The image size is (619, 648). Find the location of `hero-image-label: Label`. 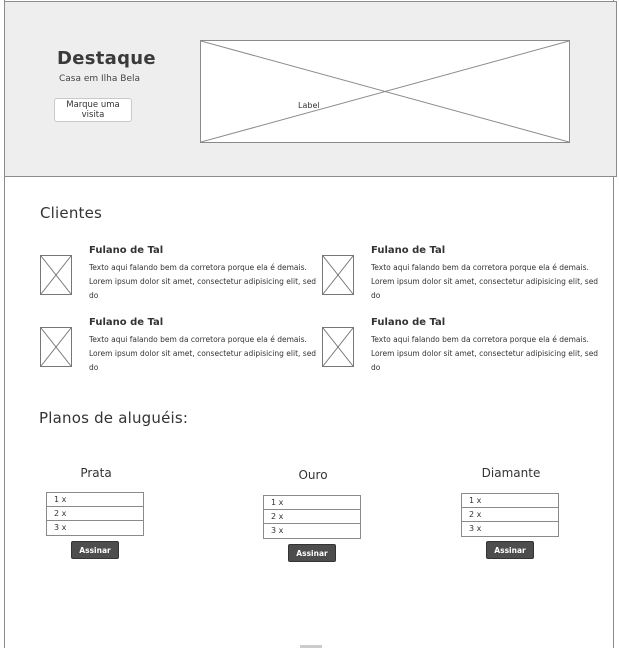

hero-image-label: Label is located at coordinates (309, 105).